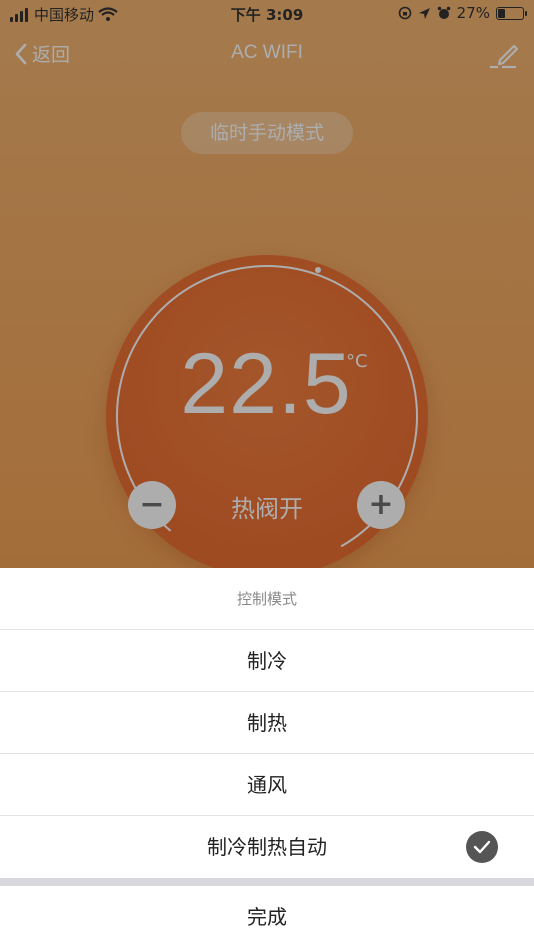 The width and height of the screenshot is (534, 950). I want to click on option-cooling: 制冷, so click(267, 661).